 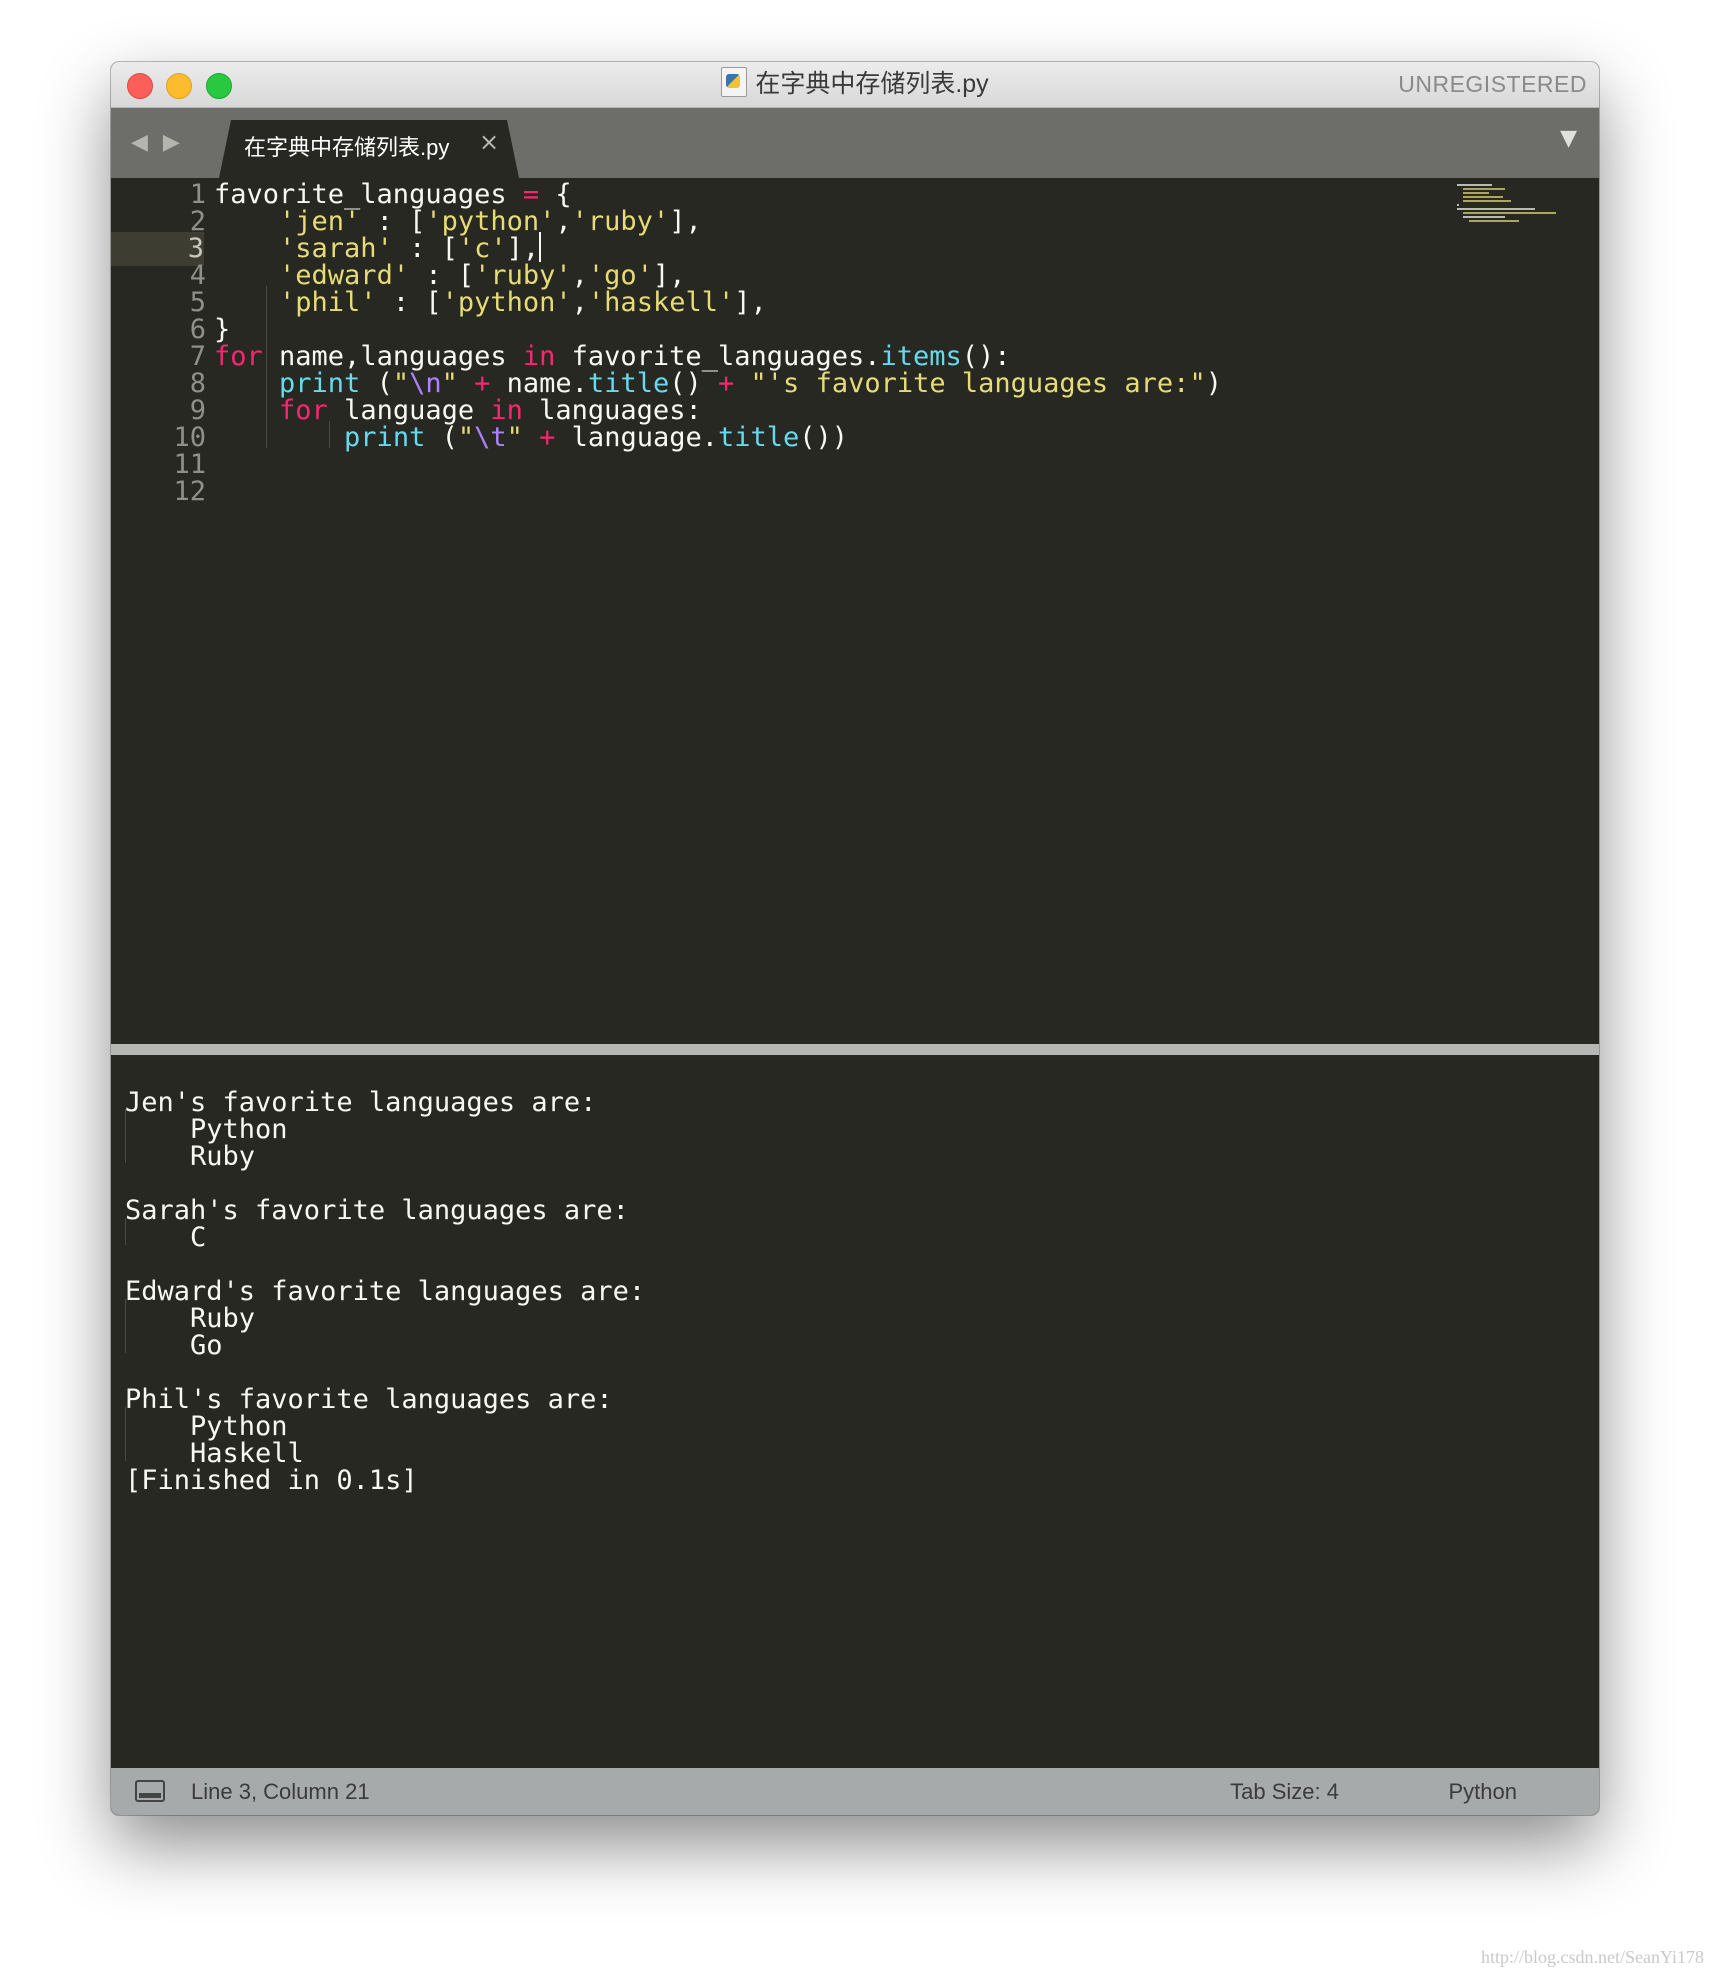 I want to click on cursor-position: Line 3, Column 21, so click(x=280, y=1791).